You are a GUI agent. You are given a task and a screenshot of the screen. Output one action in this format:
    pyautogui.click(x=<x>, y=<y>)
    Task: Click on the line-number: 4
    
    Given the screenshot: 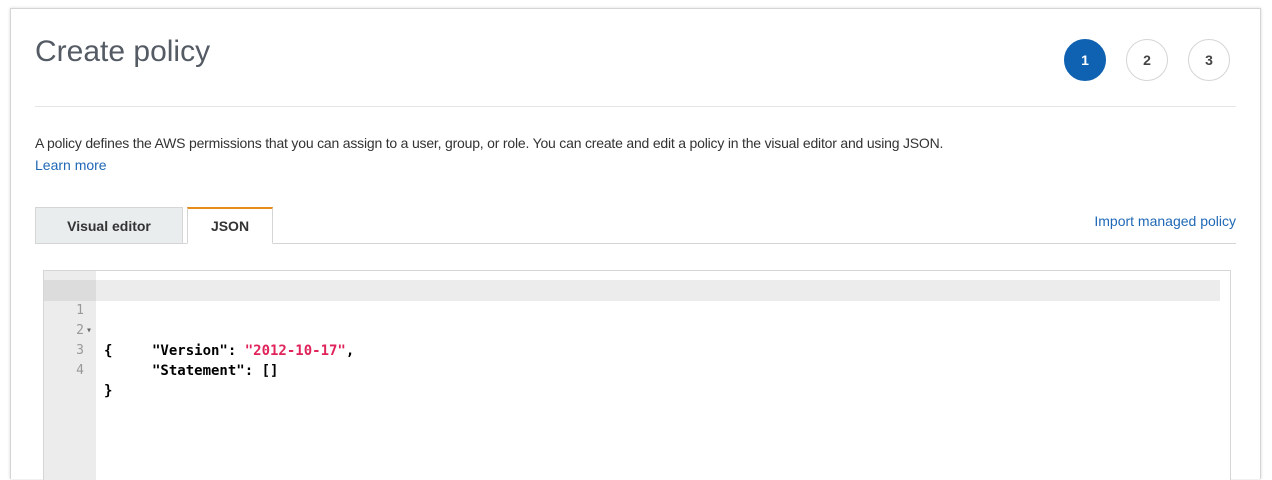 What is the action you would take?
    pyautogui.click(x=80, y=370)
    